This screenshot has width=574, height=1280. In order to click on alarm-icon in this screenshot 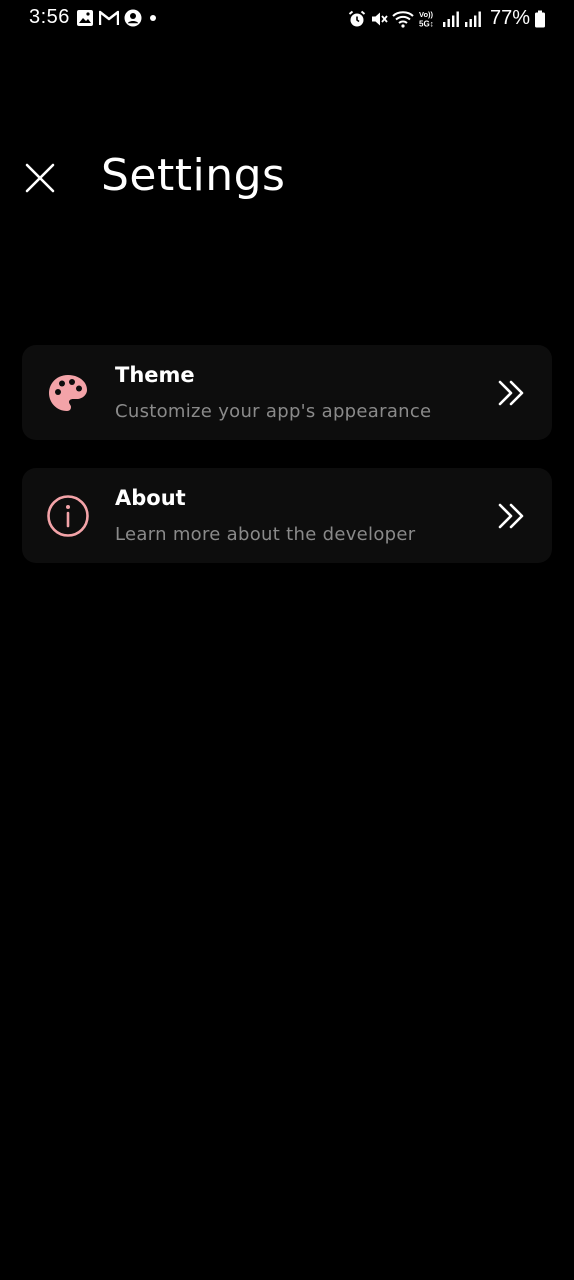, I will do `click(357, 18)`.